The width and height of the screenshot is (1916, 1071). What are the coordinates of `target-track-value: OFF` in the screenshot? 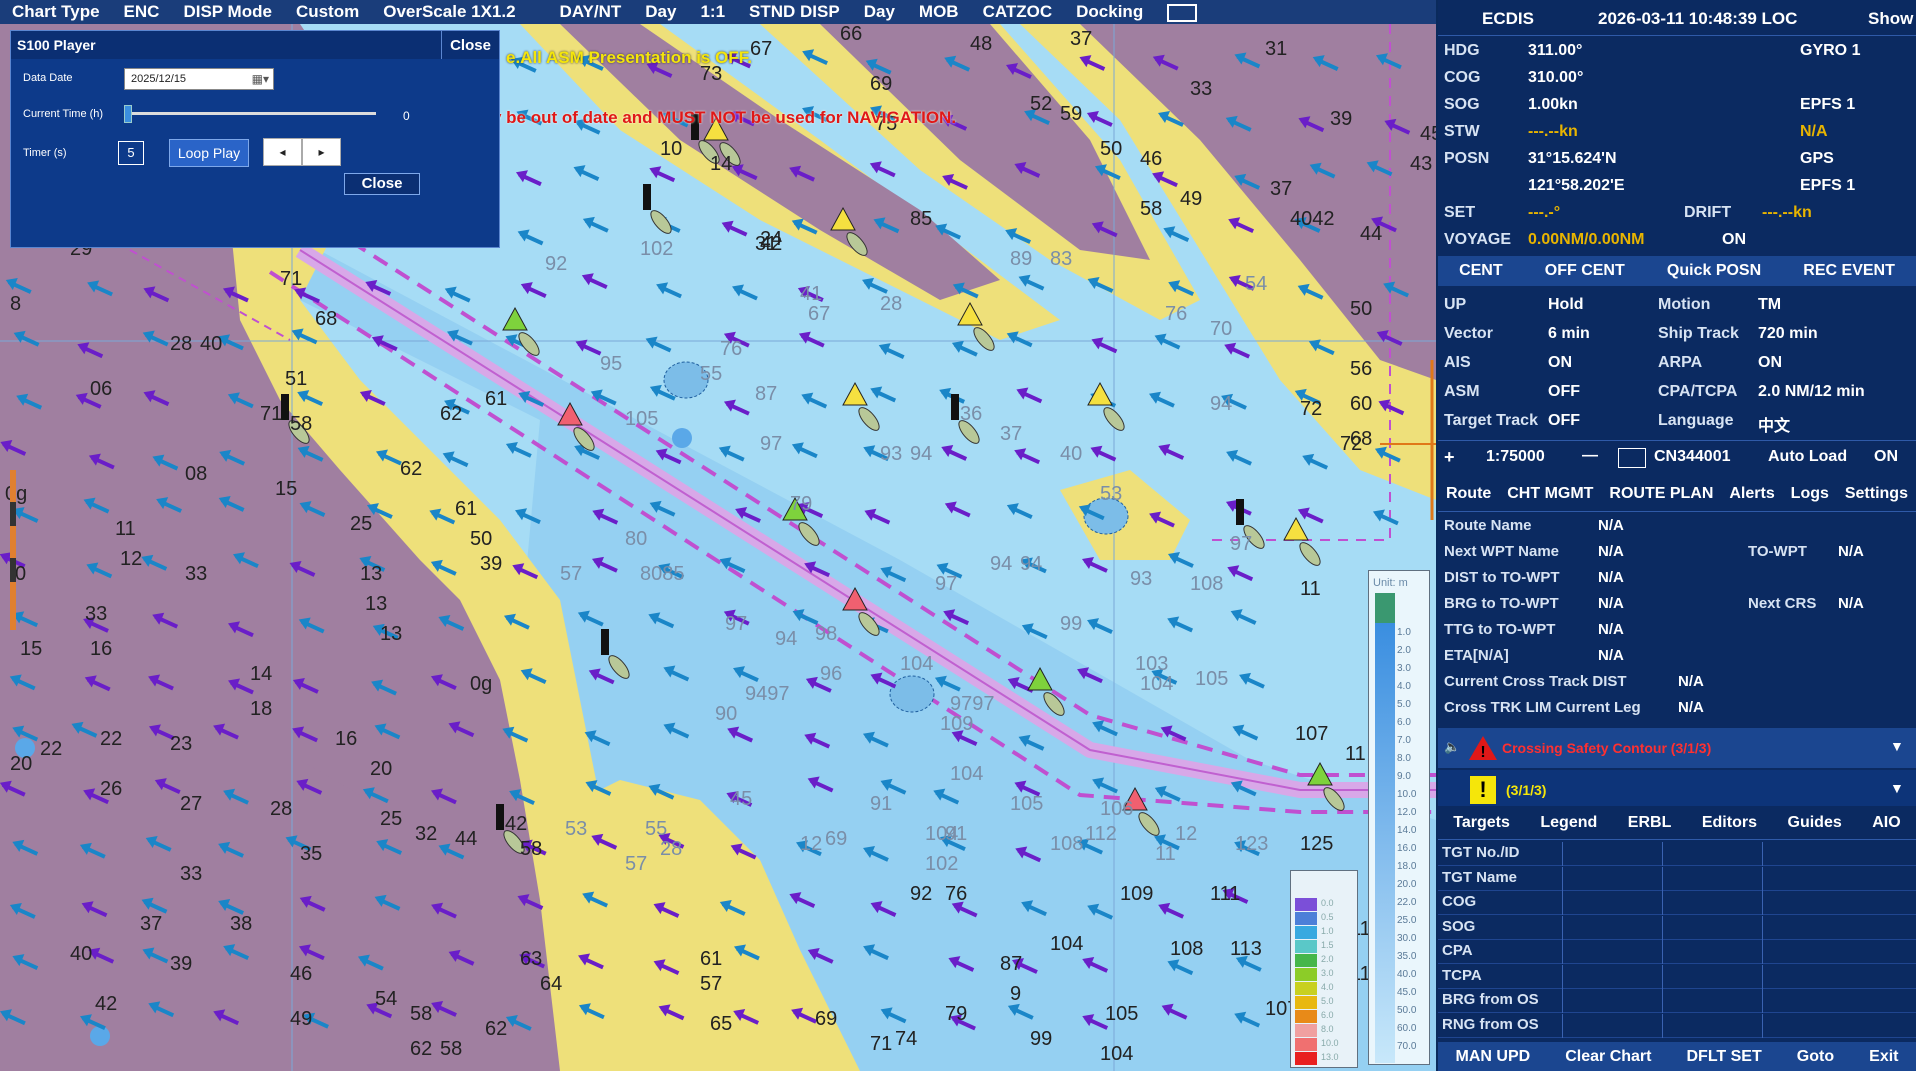 It's located at (1564, 421).